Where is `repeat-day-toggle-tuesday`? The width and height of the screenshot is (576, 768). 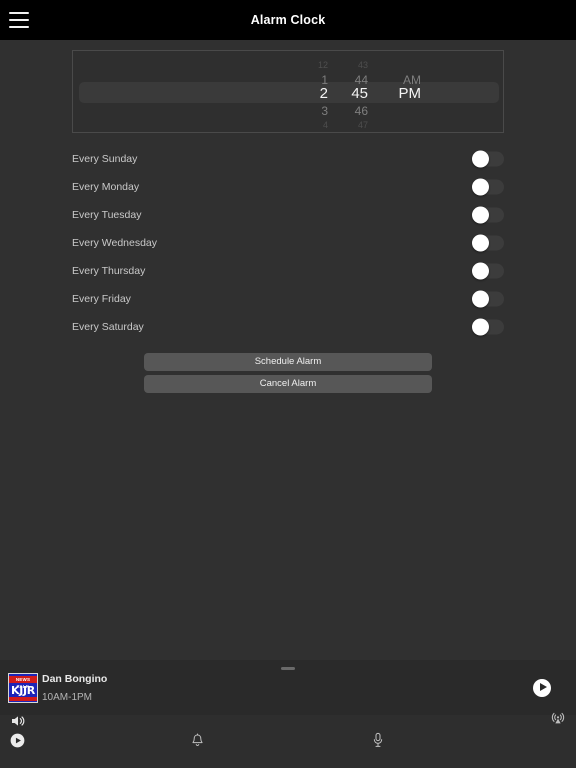
repeat-day-toggle-tuesday is located at coordinates (488, 215).